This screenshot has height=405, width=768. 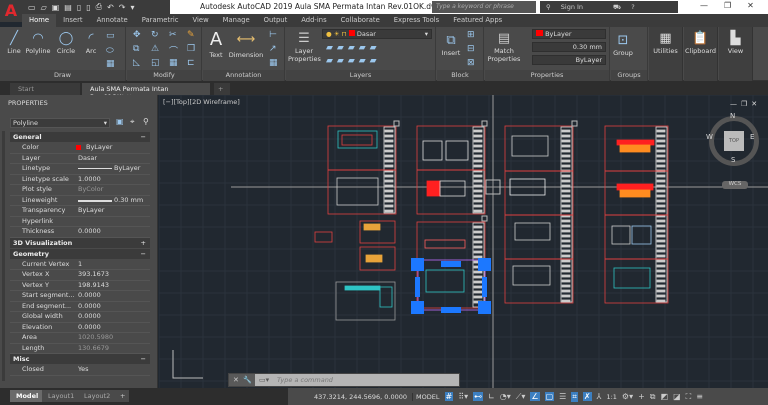 What do you see at coordinates (132, 7) in the screenshot?
I see `customize-icon: ▾` at bounding box center [132, 7].